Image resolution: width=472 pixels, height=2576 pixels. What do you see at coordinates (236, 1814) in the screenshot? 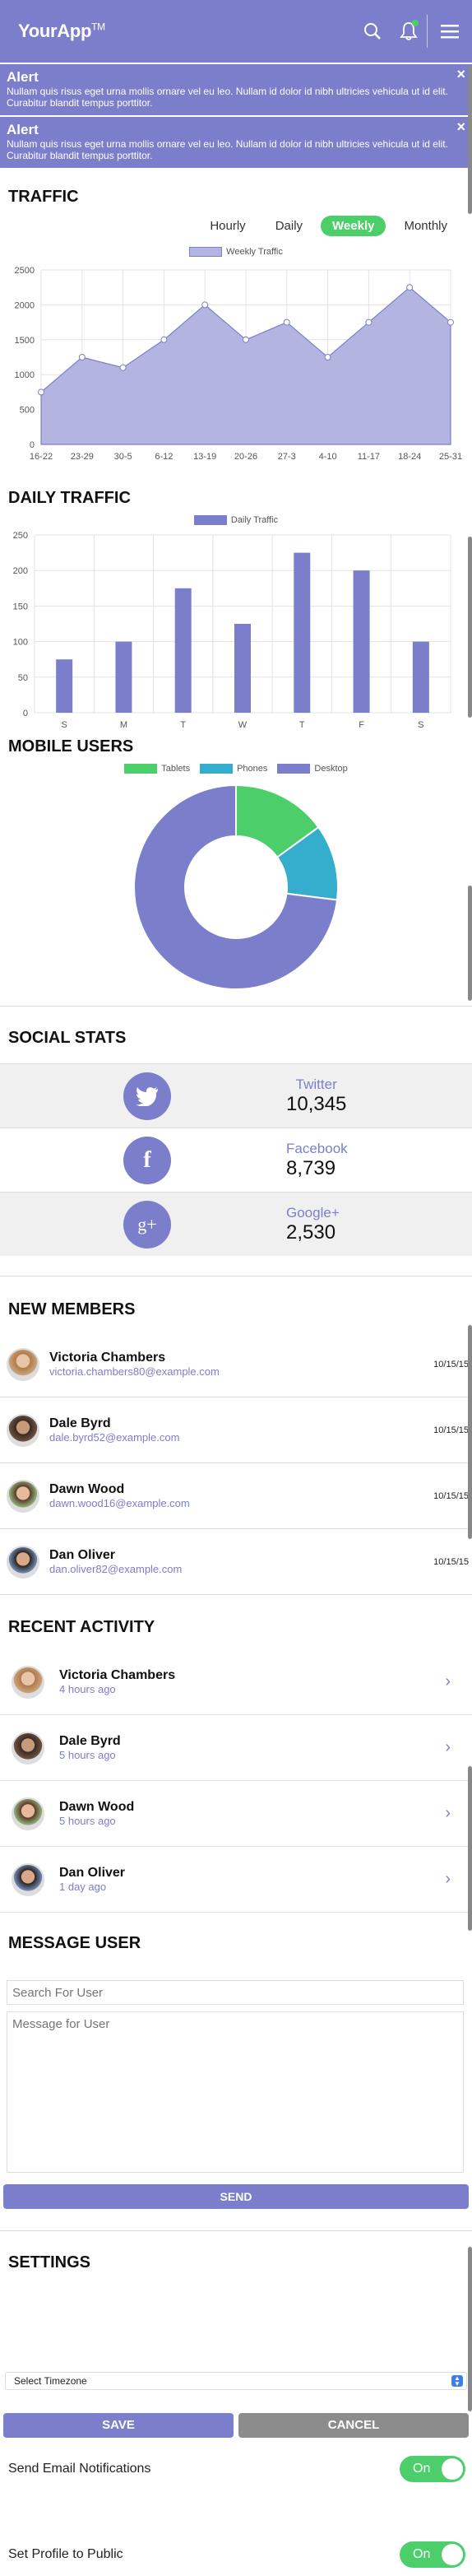
I see `list-item: Dawn Wood 5 hours ago ›` at bounding box center [236, 1814].